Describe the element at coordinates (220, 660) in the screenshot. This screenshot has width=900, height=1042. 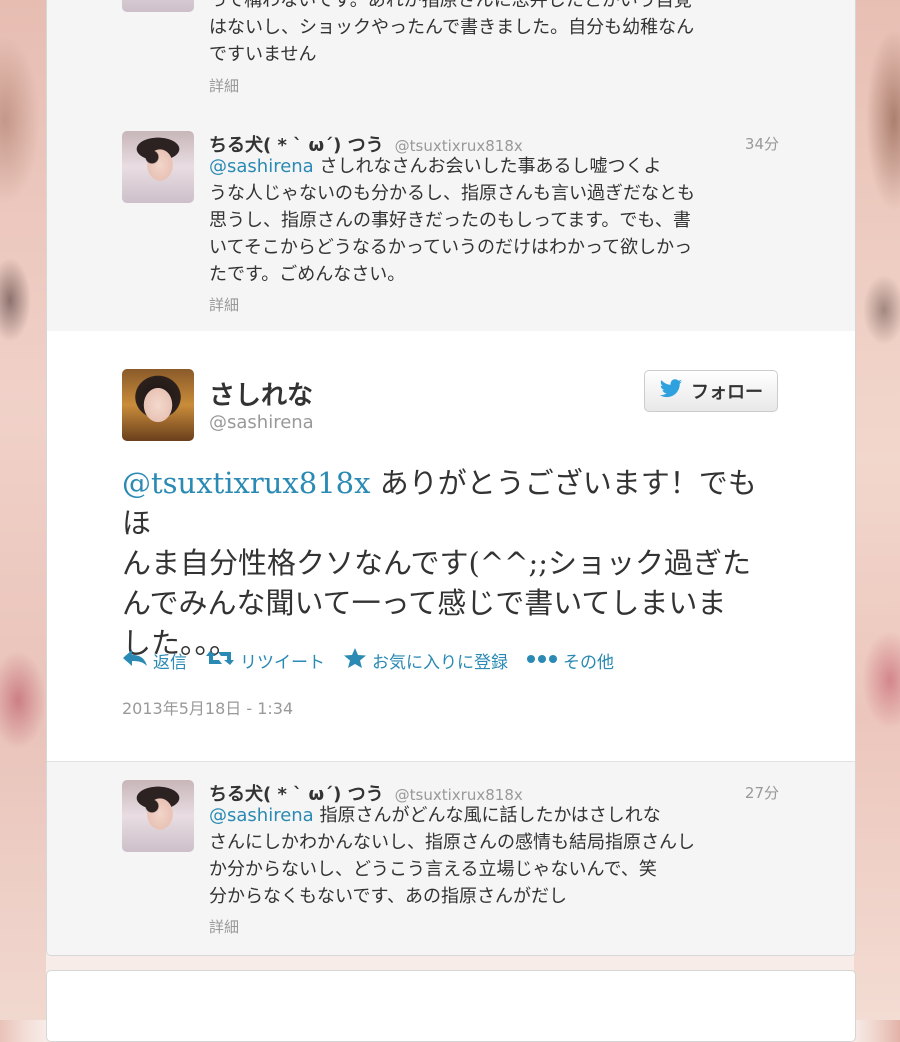
I see `retweet-icon` at that location.